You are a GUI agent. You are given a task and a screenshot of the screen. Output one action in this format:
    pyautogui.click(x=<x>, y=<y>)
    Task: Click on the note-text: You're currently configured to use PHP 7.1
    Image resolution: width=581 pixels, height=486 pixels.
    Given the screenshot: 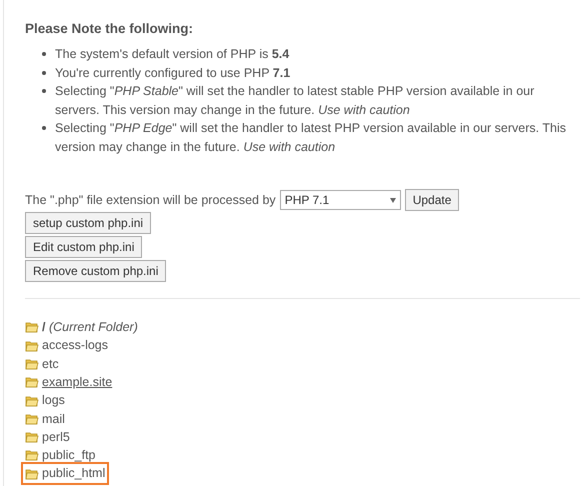 What is the action you would take?
    pyautogui.click(x=172, y=73)
    